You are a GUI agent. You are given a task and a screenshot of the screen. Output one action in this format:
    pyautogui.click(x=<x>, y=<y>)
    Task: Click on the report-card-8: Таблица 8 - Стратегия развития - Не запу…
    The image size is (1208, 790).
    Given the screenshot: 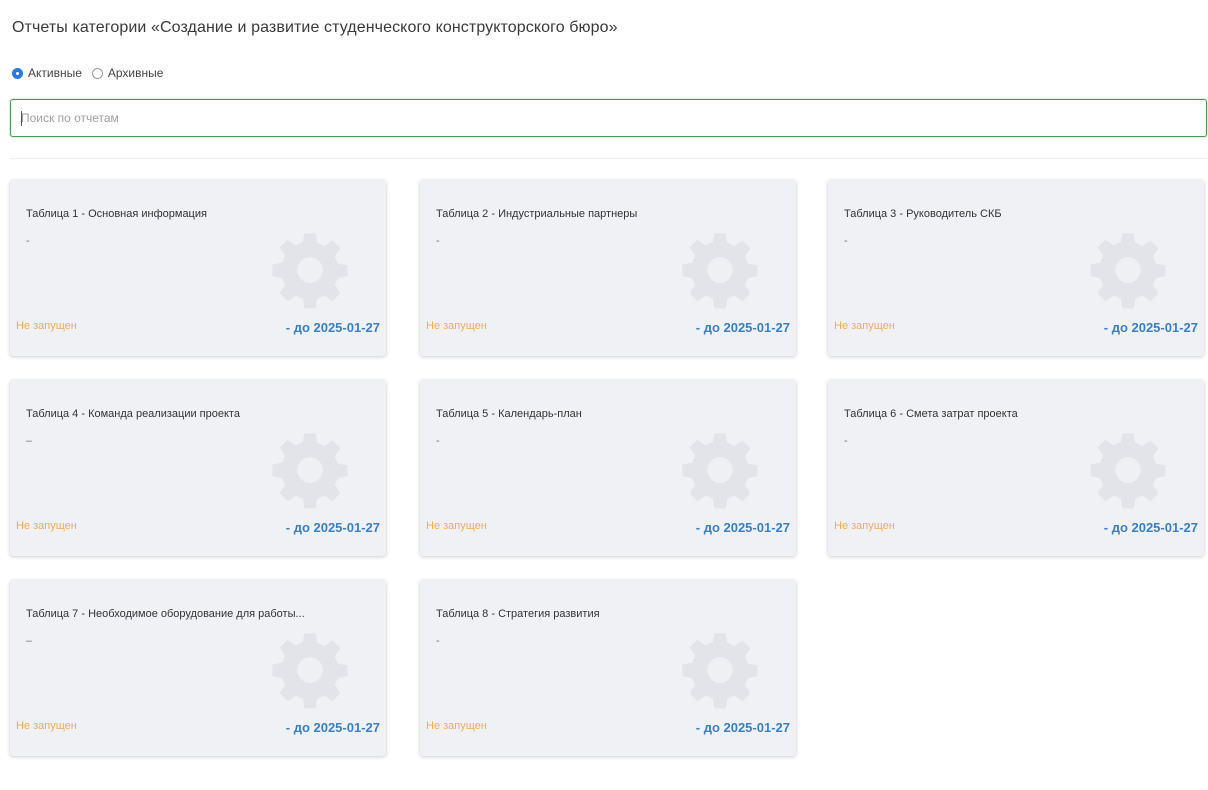 What is the action you would take?
    pyautogui.click(x=608, y=668)
    